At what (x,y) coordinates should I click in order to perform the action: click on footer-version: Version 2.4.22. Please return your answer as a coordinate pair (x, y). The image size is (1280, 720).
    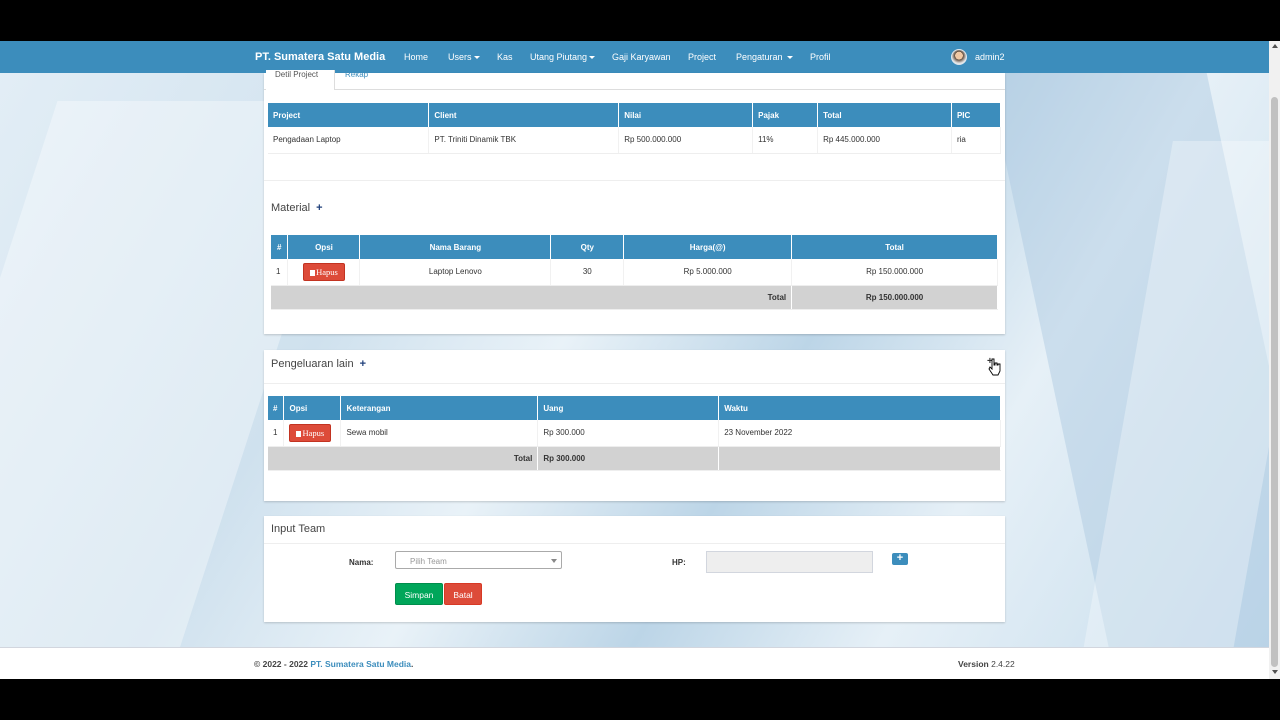
    Looking at the image, I should click on (986, 664).